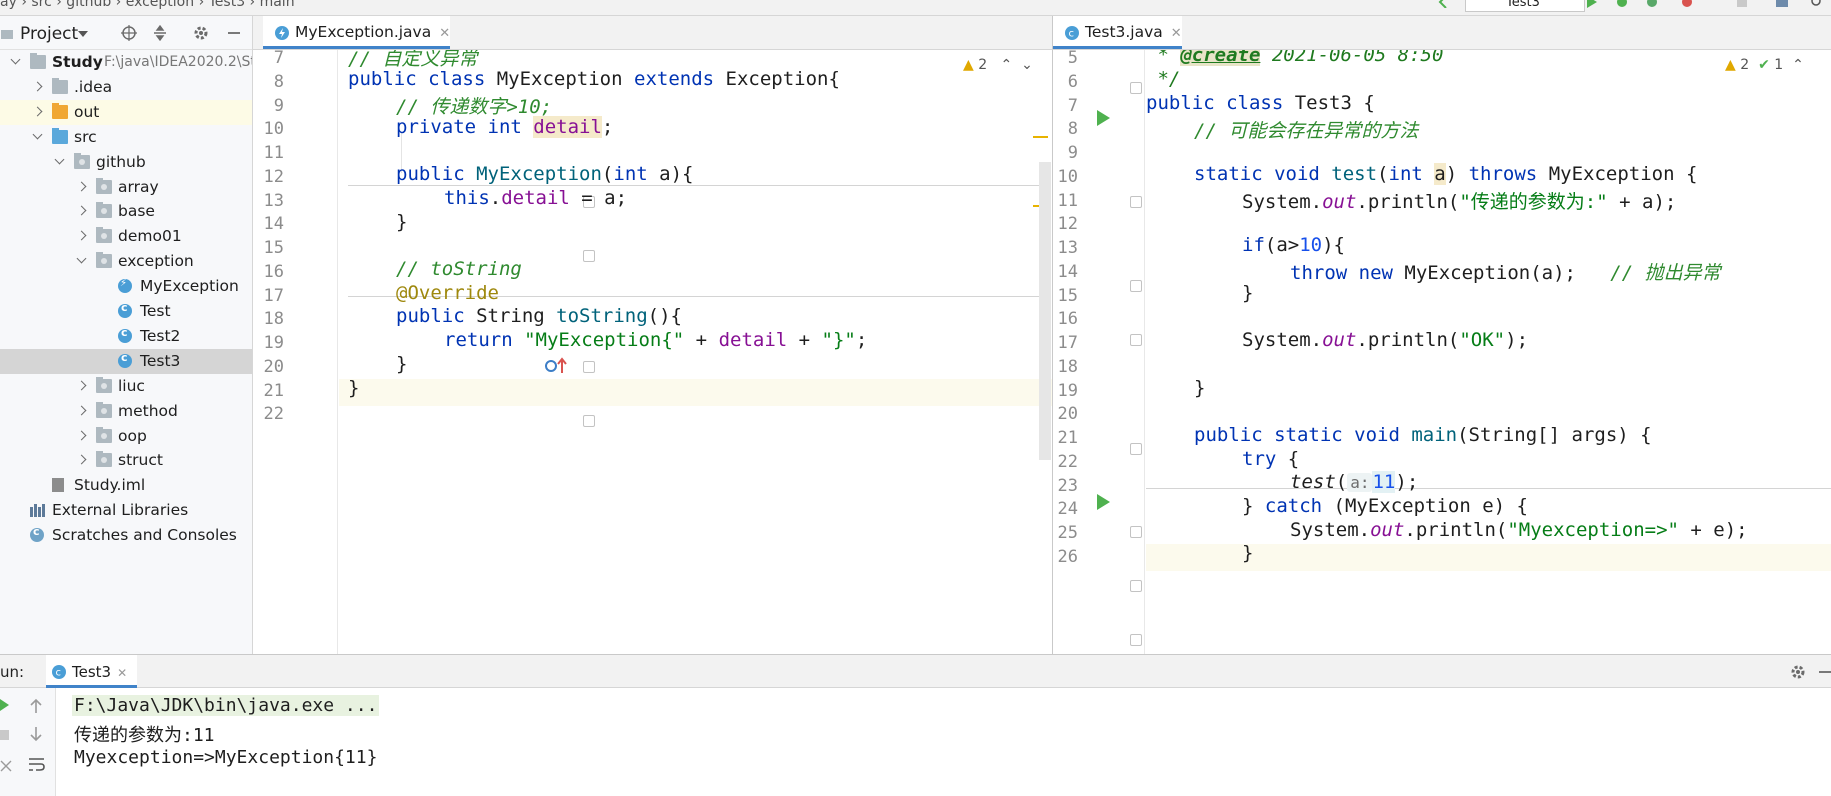  Describe the element at coordinates (126, 211) in the screenshot. I see `tree-item: base` at that location.